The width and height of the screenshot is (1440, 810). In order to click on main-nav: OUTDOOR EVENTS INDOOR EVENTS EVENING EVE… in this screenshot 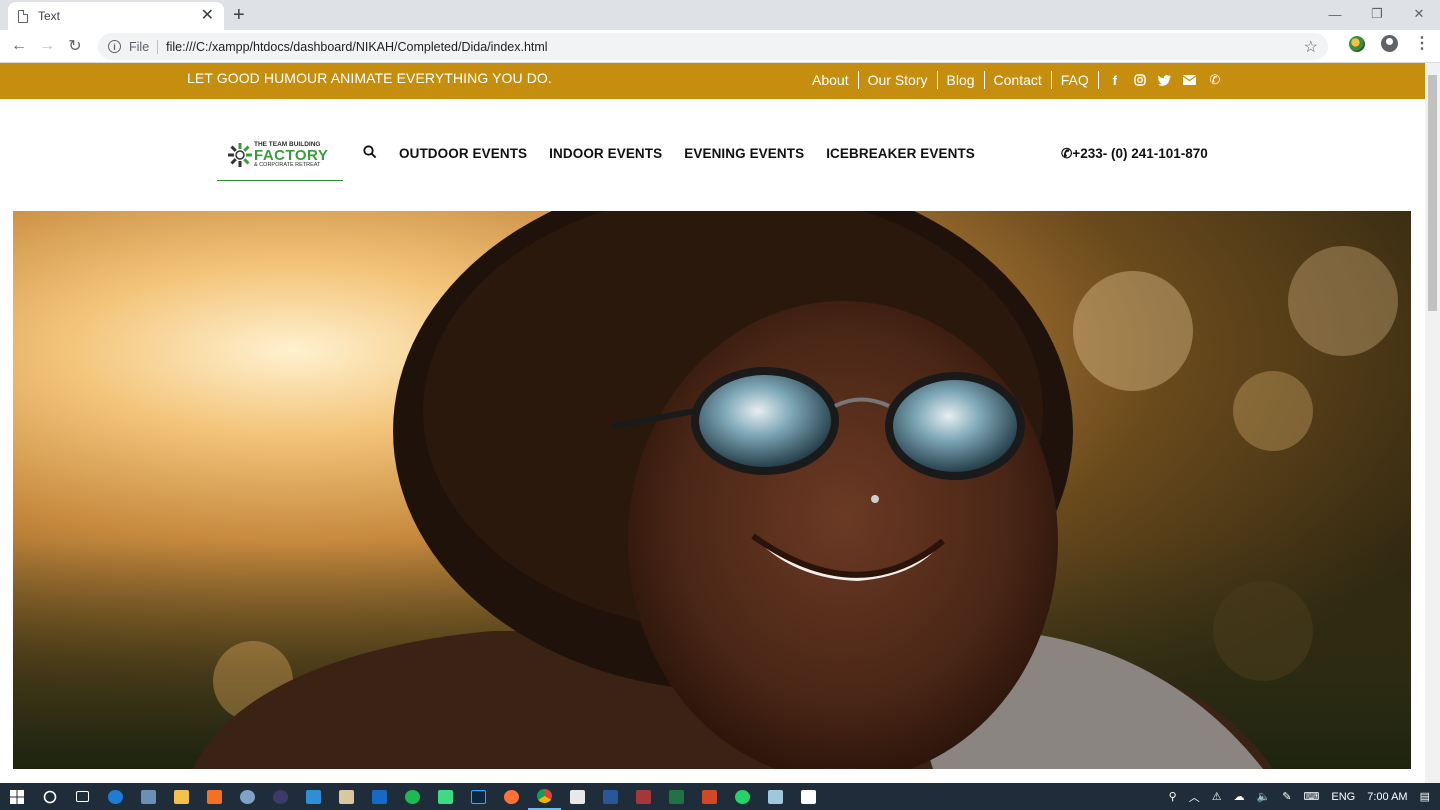, I will do `click(687, 153)`.